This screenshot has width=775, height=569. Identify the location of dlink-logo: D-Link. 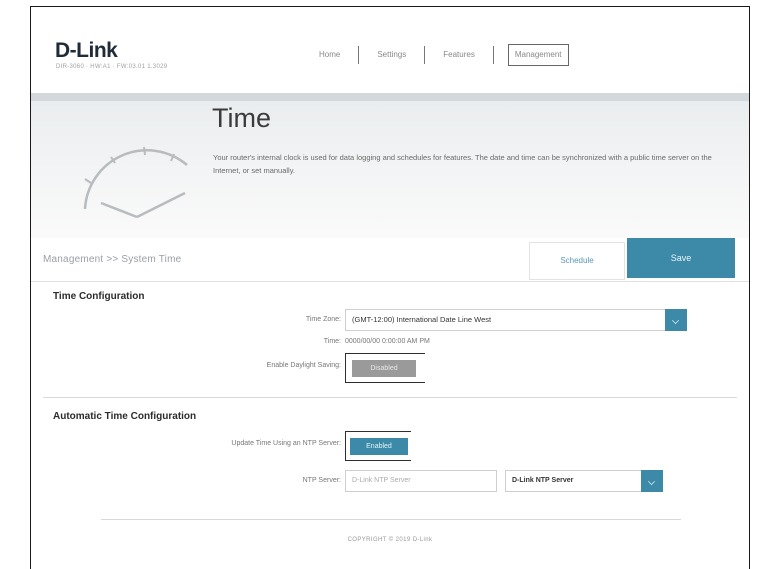
(86, 51).